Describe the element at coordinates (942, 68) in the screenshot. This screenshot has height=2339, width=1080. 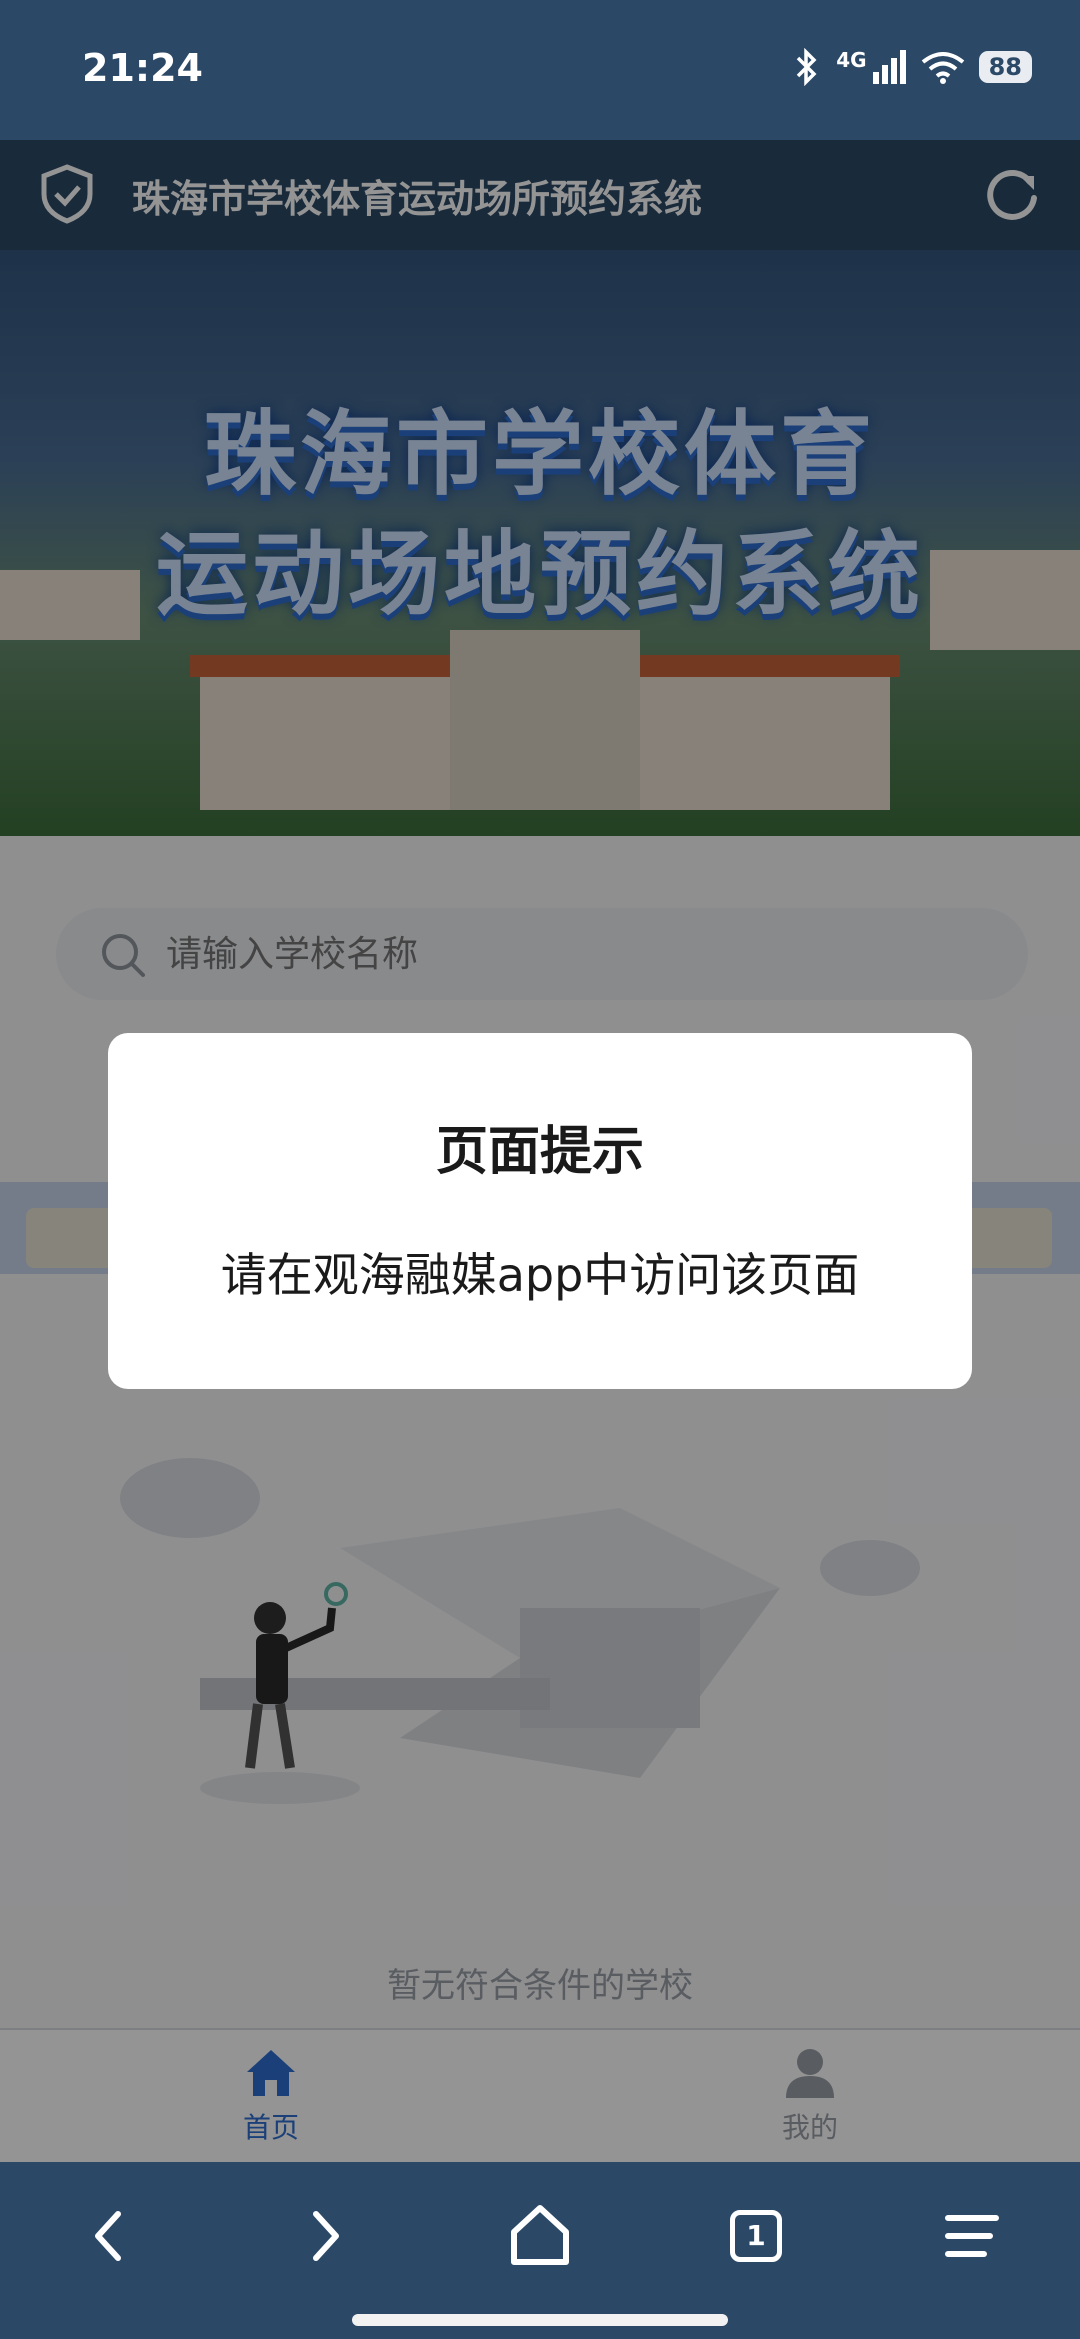
I see `wifi-icon` at that location.